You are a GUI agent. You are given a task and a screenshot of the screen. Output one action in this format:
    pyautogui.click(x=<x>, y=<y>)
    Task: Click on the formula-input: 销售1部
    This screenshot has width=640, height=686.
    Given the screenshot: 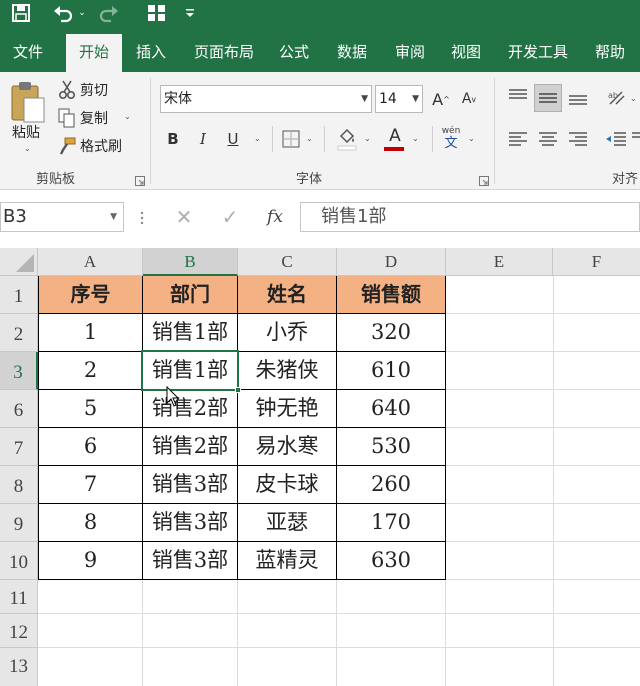 What is the action you would take?
    pyautogui.click(x=470, y=217)
    